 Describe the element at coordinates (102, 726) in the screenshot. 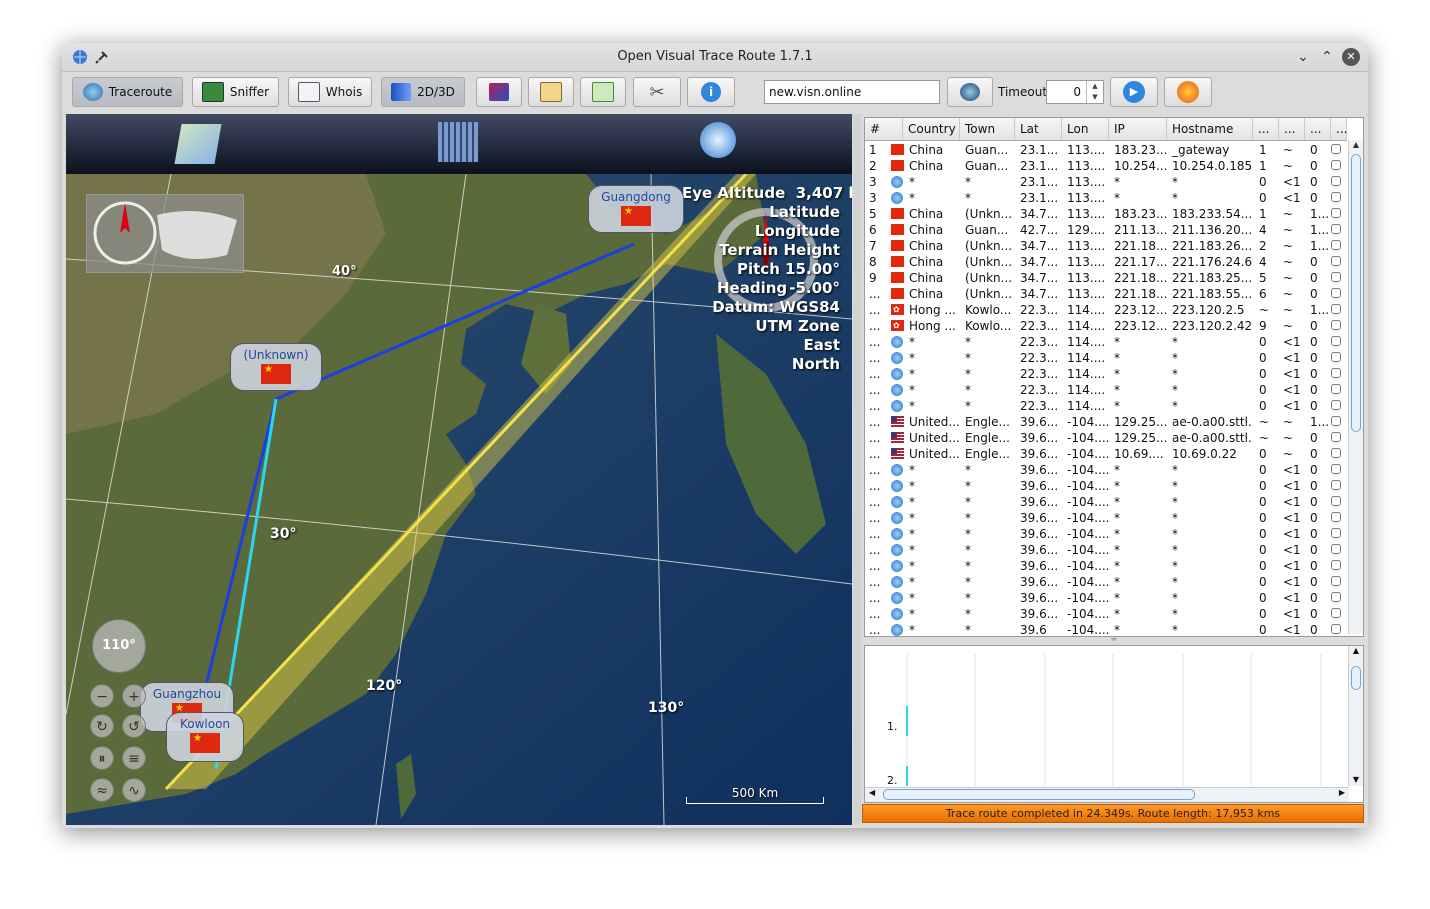

I see `rotate-left-button: ↻` at that location.